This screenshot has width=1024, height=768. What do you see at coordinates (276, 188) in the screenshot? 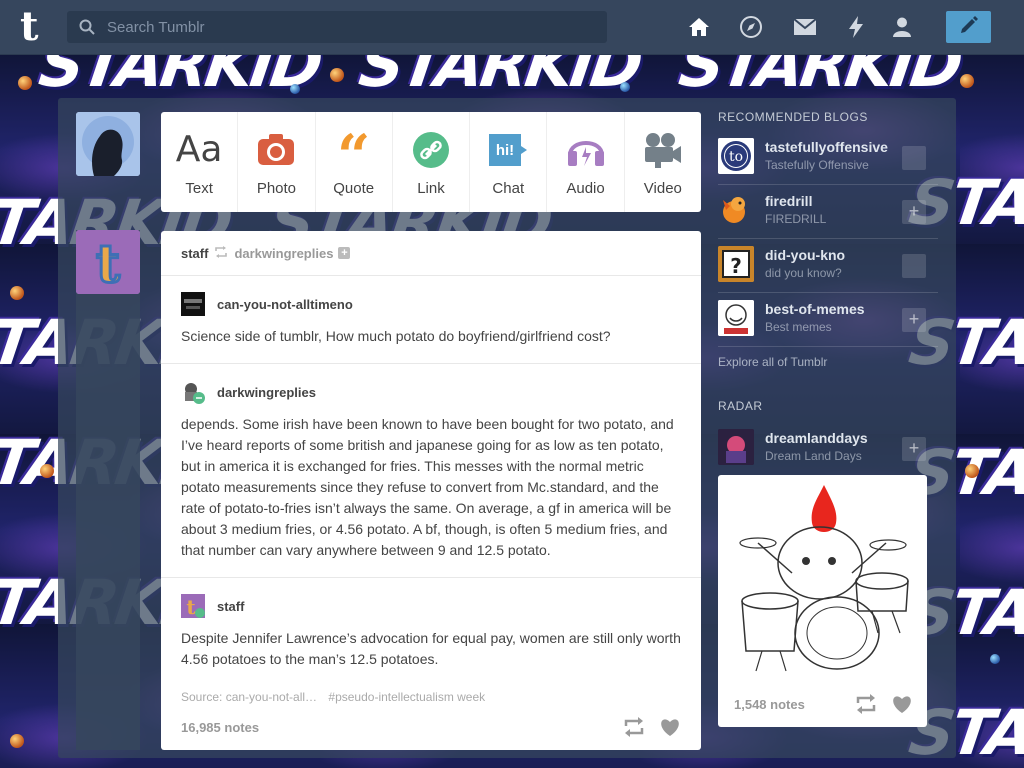
I see `post-type-label: Photo` at bounding box center [276, 188].